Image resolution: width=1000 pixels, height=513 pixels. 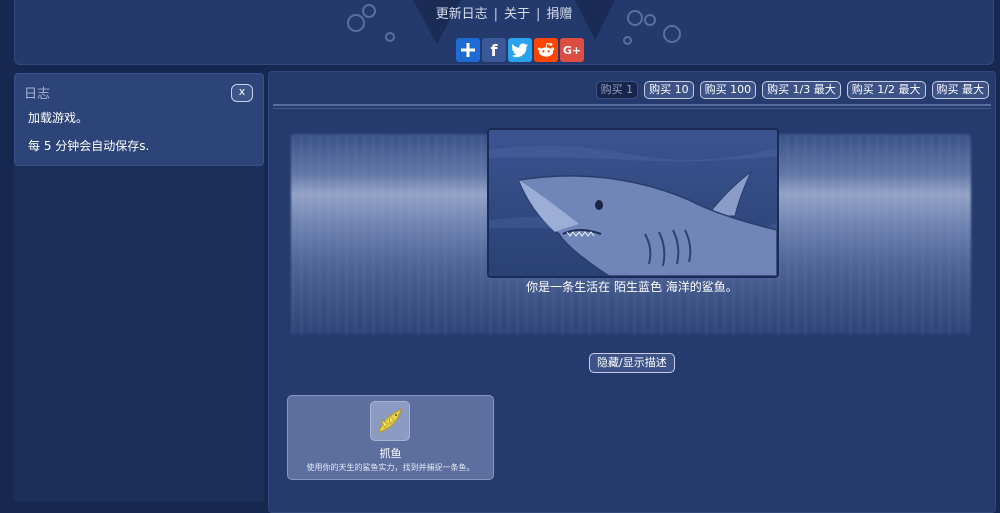 I want to click on action-icon-box, so click(x=390, y=421).